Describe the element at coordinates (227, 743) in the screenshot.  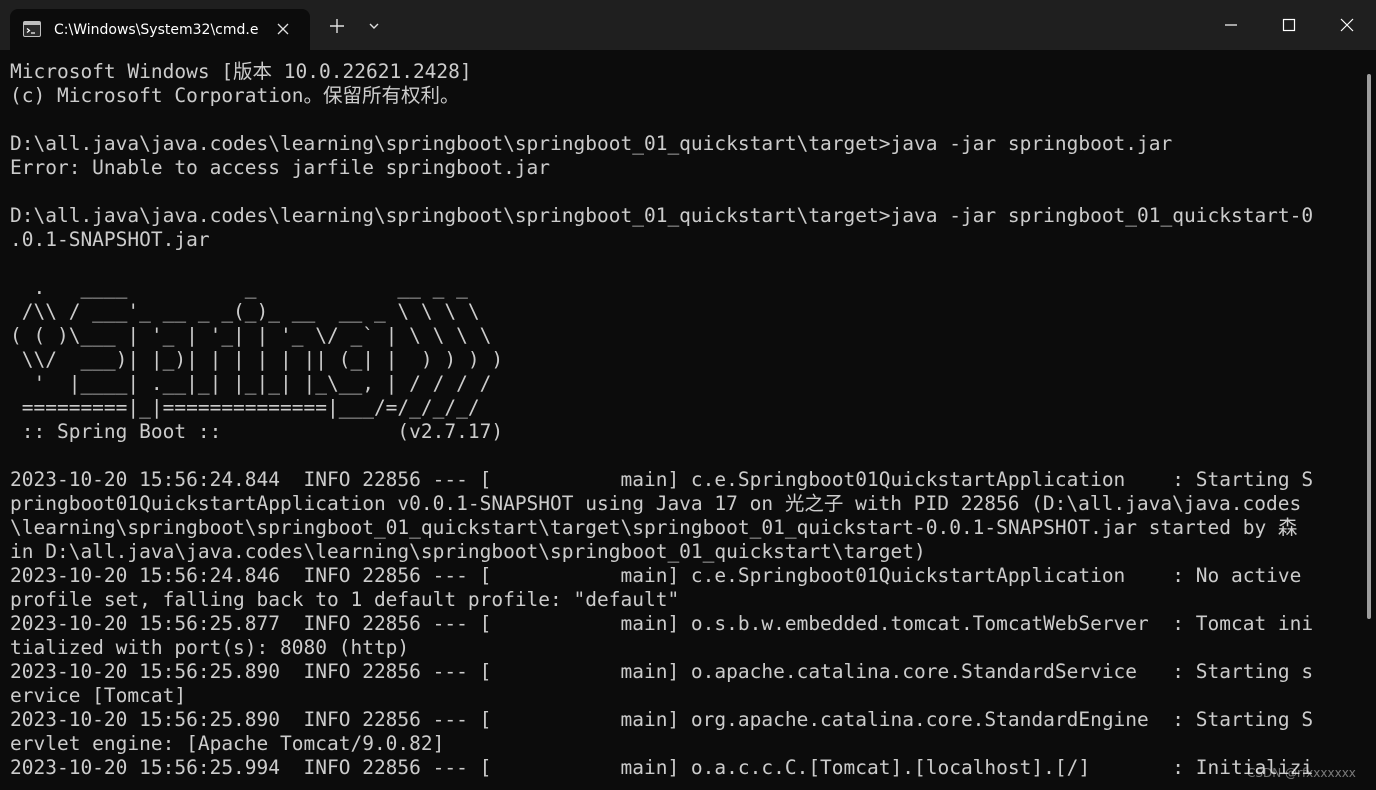
I see `log-line: ervlet engine: [Apache Tomcat/9.0.82]` at that location.